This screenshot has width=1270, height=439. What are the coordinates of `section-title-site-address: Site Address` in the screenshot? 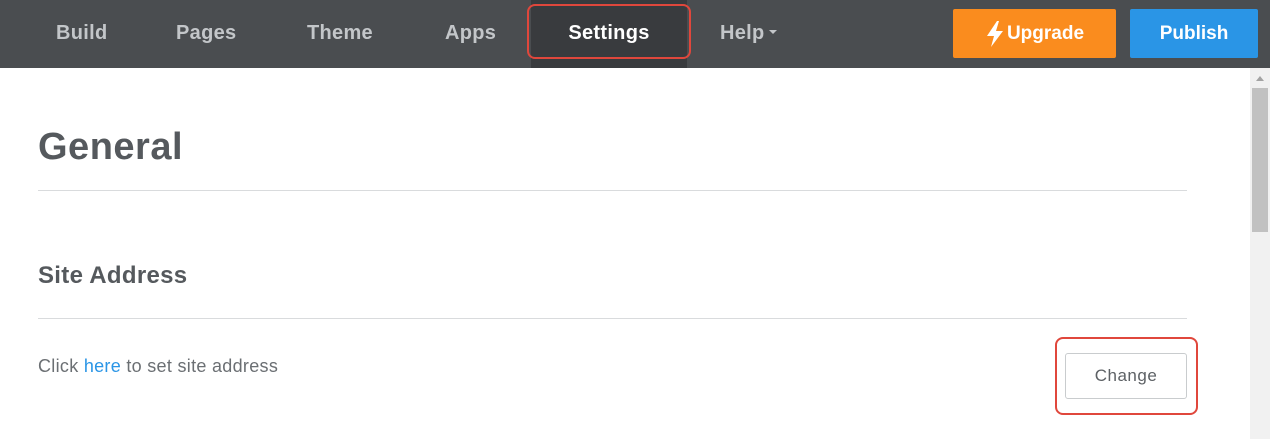 It's located at (113, 275).